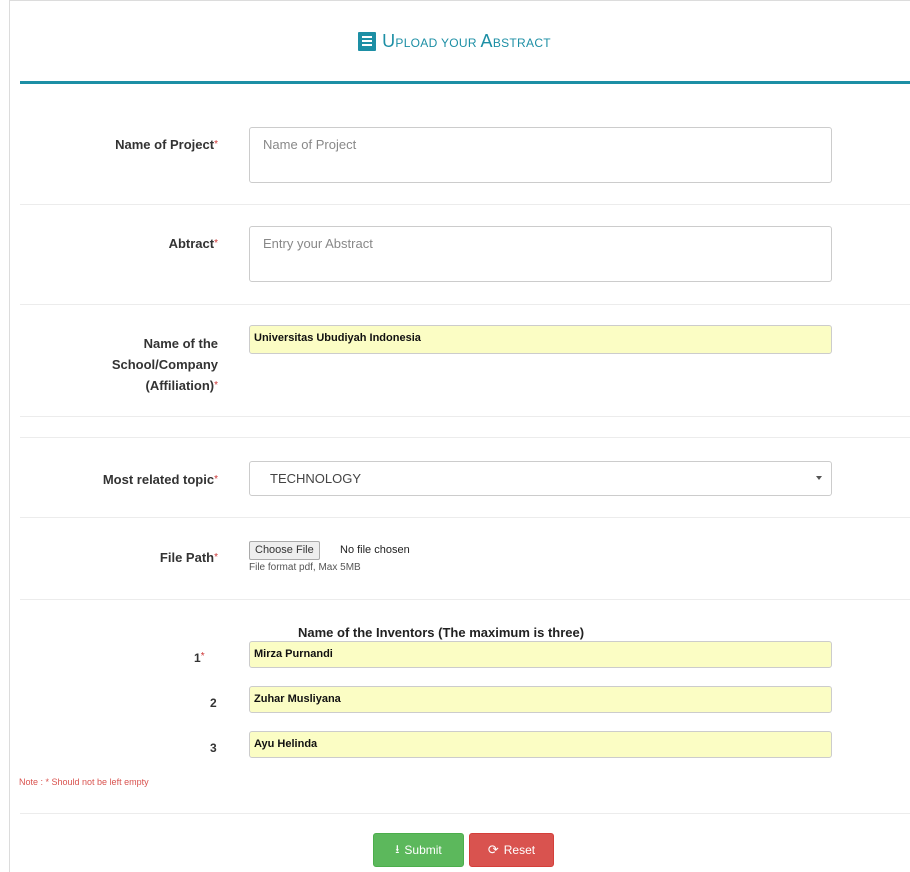  Describe the element at coordinates (465, 82) in the screenshot. I see `header-divider` at that location.